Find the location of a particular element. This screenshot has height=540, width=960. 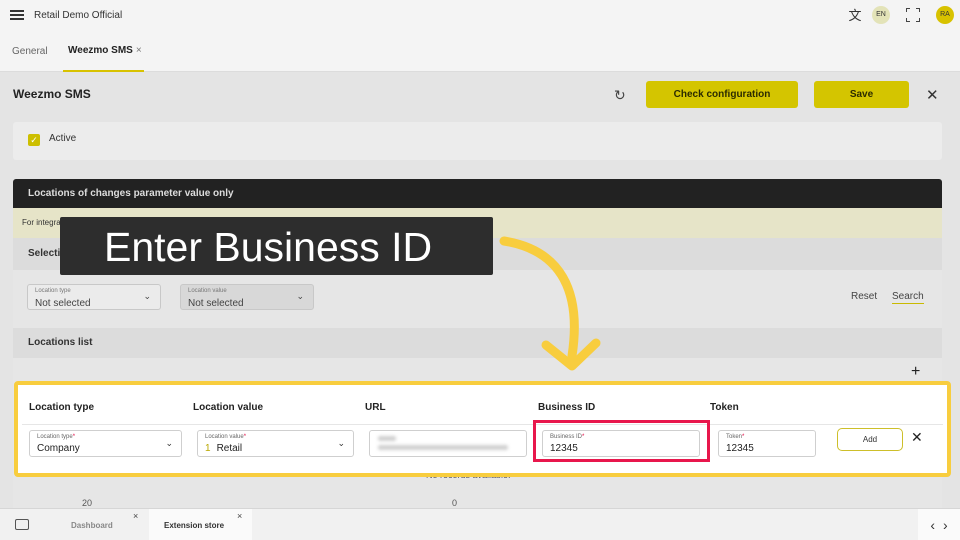

window-icon is located at coordinates (22, 524).